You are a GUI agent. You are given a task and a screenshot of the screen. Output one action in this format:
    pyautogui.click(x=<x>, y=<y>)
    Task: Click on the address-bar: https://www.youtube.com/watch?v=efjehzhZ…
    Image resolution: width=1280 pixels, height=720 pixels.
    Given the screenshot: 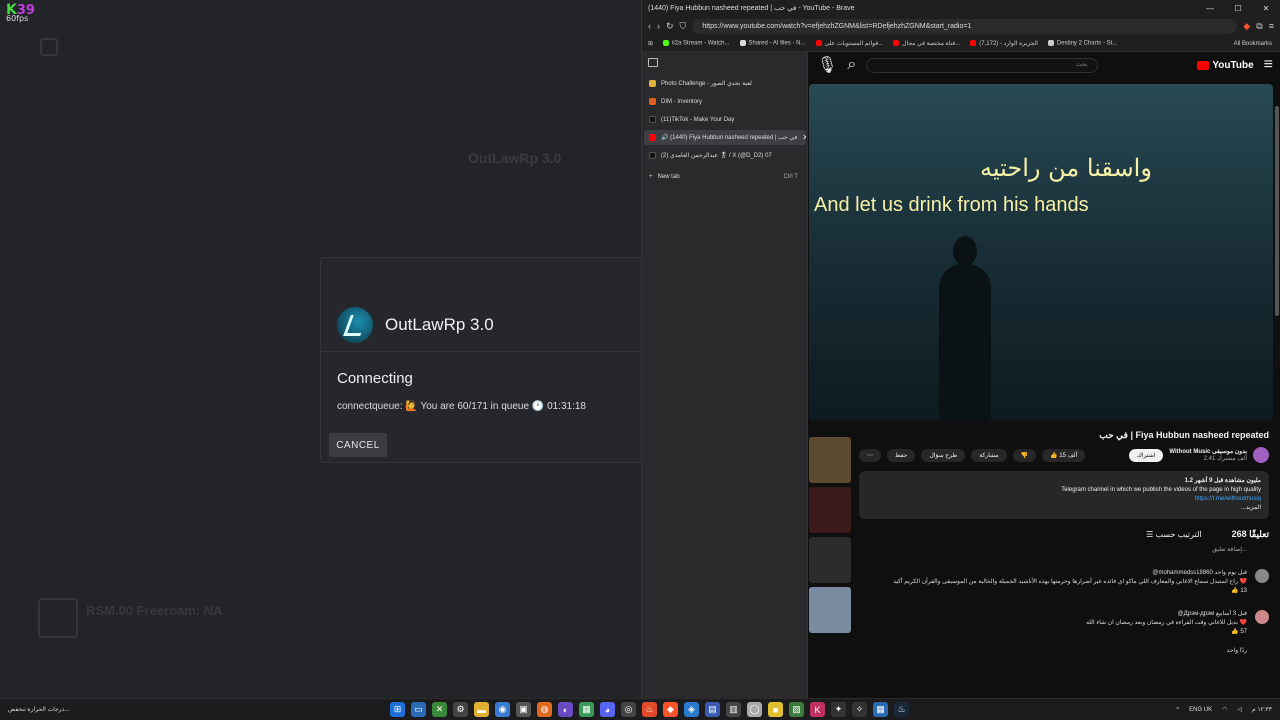 What is the action you would take?
    pyautogui.click(x=965, y=26)
    